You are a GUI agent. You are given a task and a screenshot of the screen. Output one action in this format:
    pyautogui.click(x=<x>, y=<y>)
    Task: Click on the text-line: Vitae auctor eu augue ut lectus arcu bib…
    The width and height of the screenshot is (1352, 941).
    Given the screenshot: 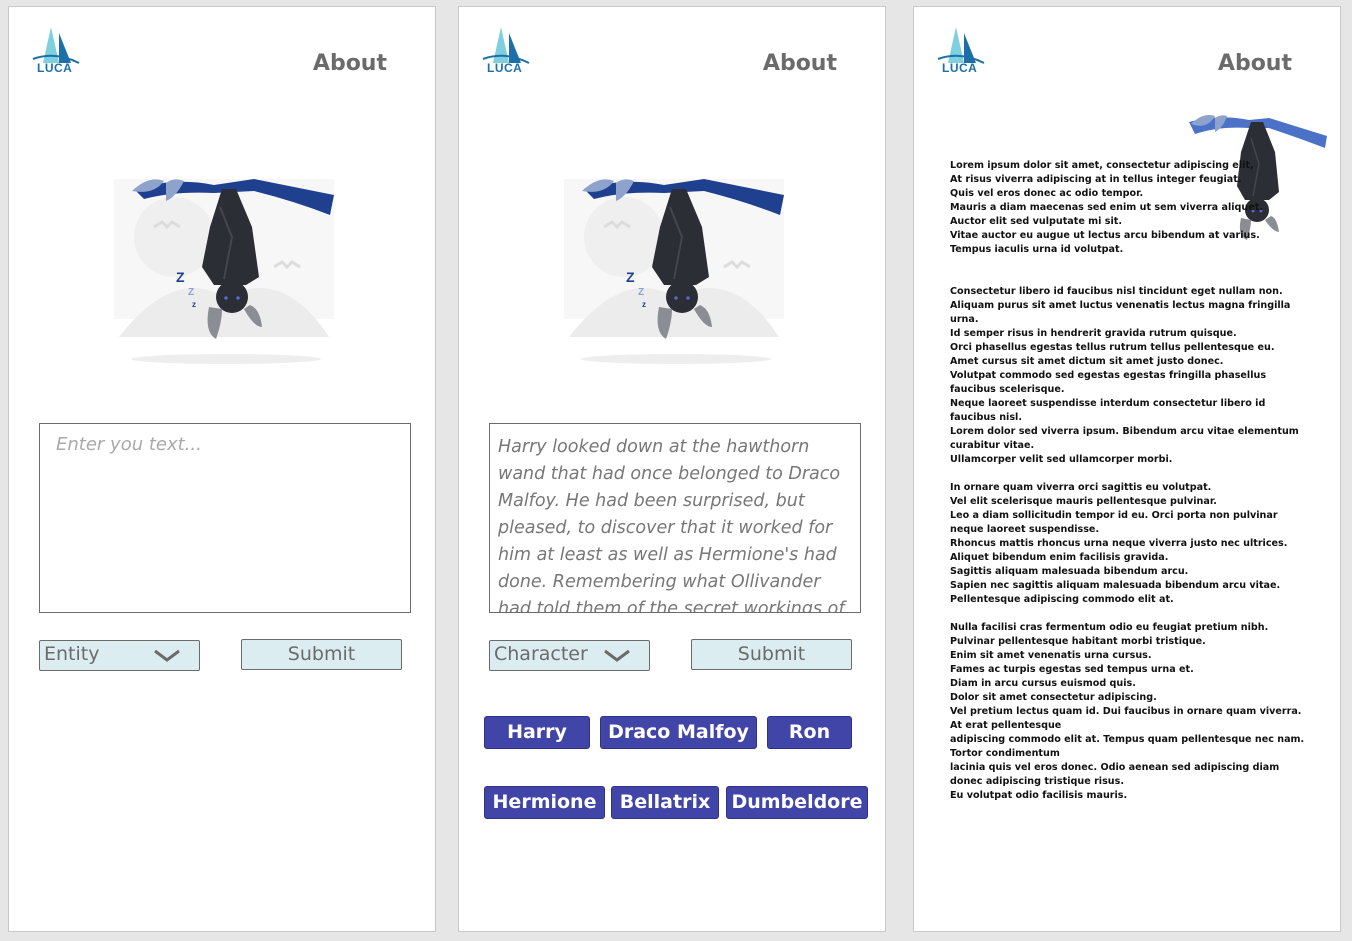 What is the action you would take?
    pyautogui.click(x=1105, y=235)
    